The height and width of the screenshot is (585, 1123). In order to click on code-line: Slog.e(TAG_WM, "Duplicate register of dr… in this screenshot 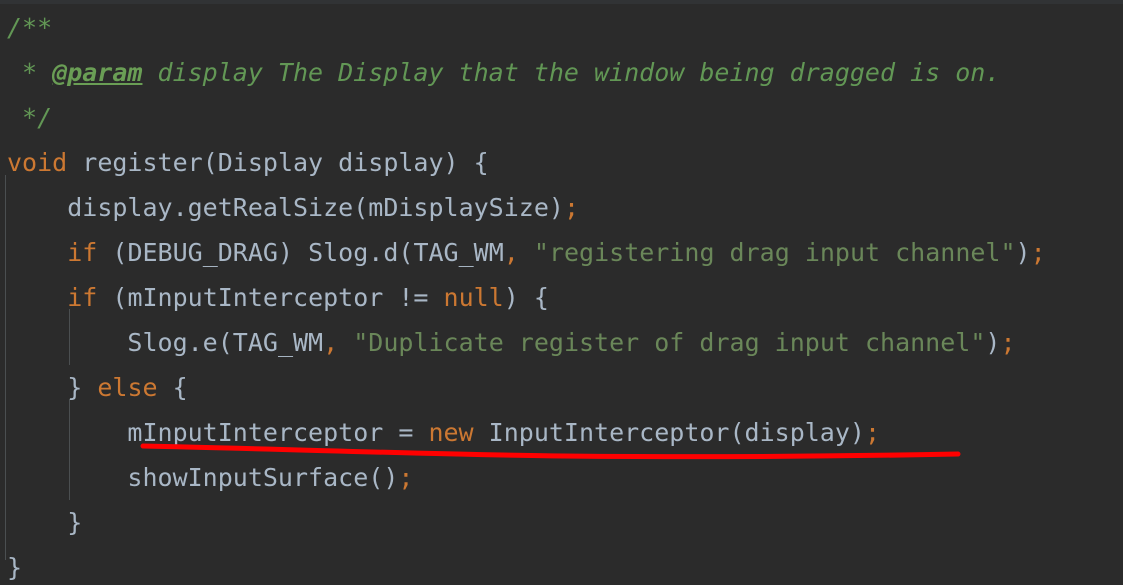, I will do `click(561, 342)`.